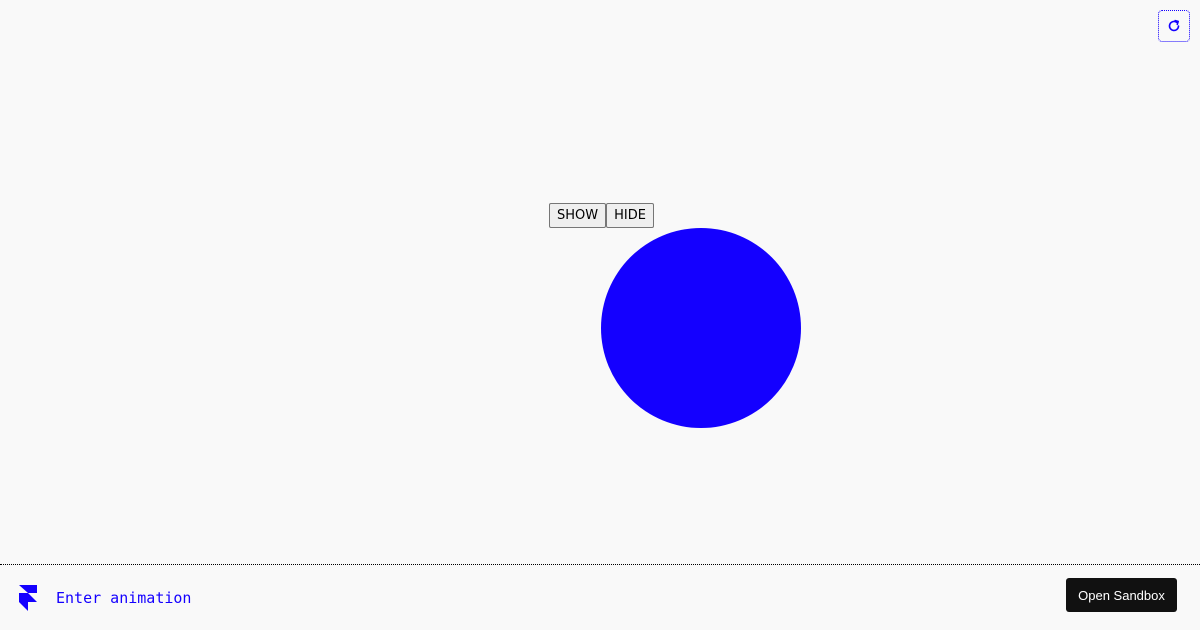 This screenshot has width=1200, height=630. I want to click on reload-button, so click(1174, 26).